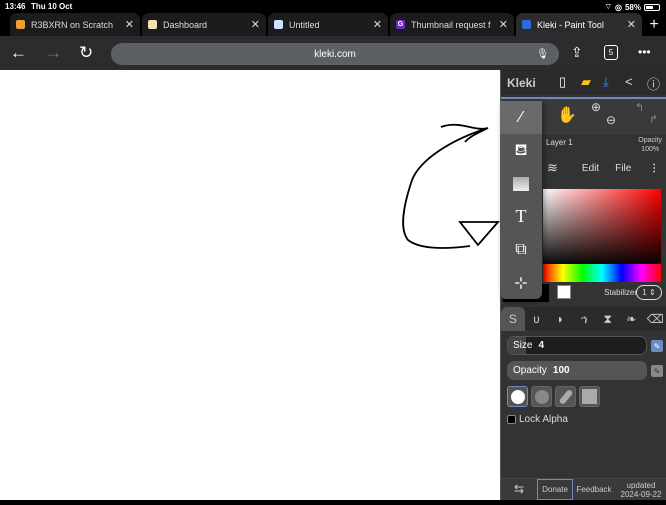  I want to click on wifi-icon: ⌔, so click(608, 6).